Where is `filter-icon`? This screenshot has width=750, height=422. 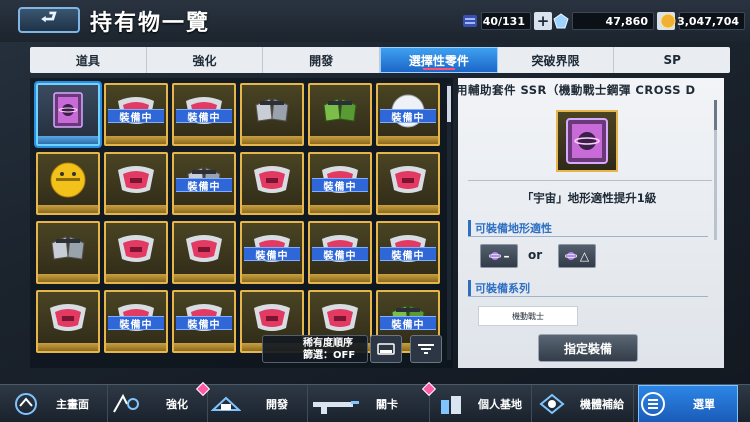
filter-icon is located at coordinates (426, 349).